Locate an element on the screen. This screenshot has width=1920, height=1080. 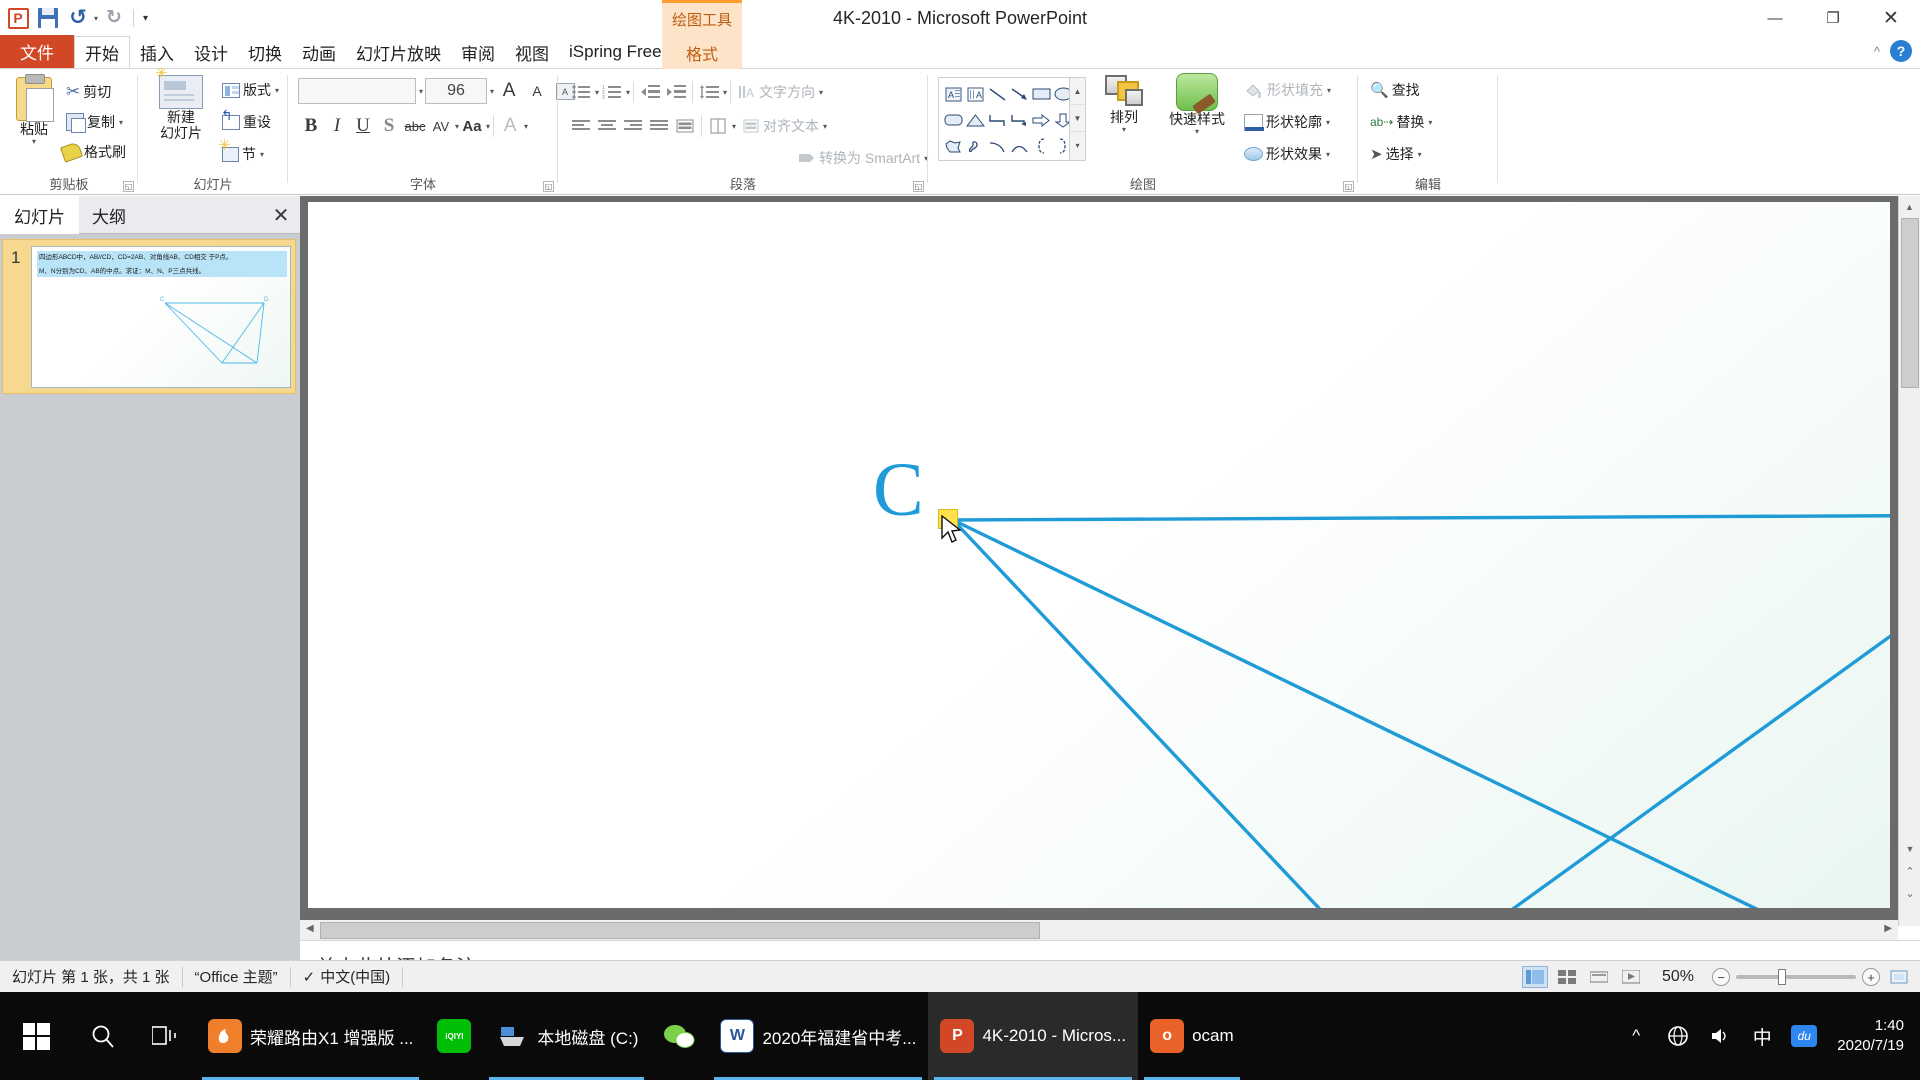
tab-slides-thumbnails: 幻灯片 is located at coordinates (39, 215).